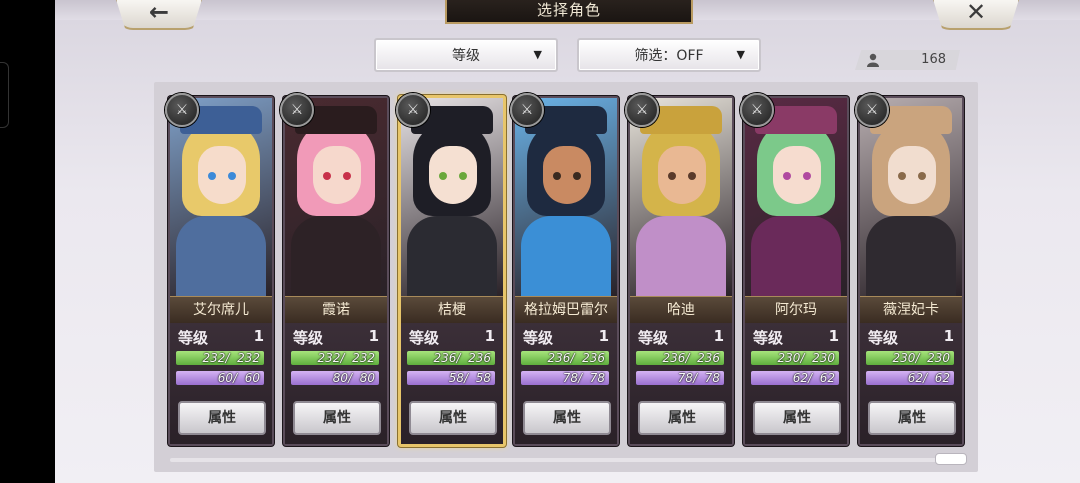 The width and height of the screenshot is (1080, 483). I want to click on sort-dropdown: 等级 ▼, so click(466, 55).